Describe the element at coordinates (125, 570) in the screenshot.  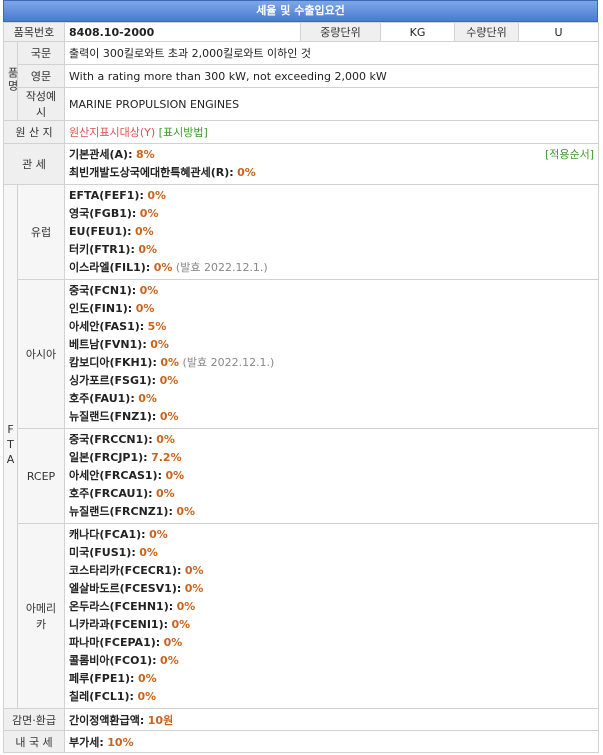
I see `fta-item-name: 코스타리카(FCECR1):` at that location.